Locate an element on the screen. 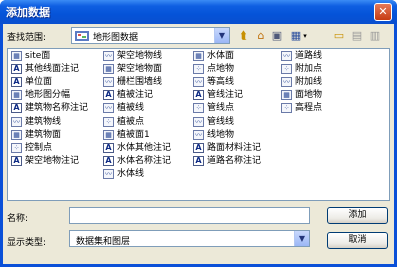 This screenshot has width=397, height=267. database-folder-icon is located at coordinates (82, 36).